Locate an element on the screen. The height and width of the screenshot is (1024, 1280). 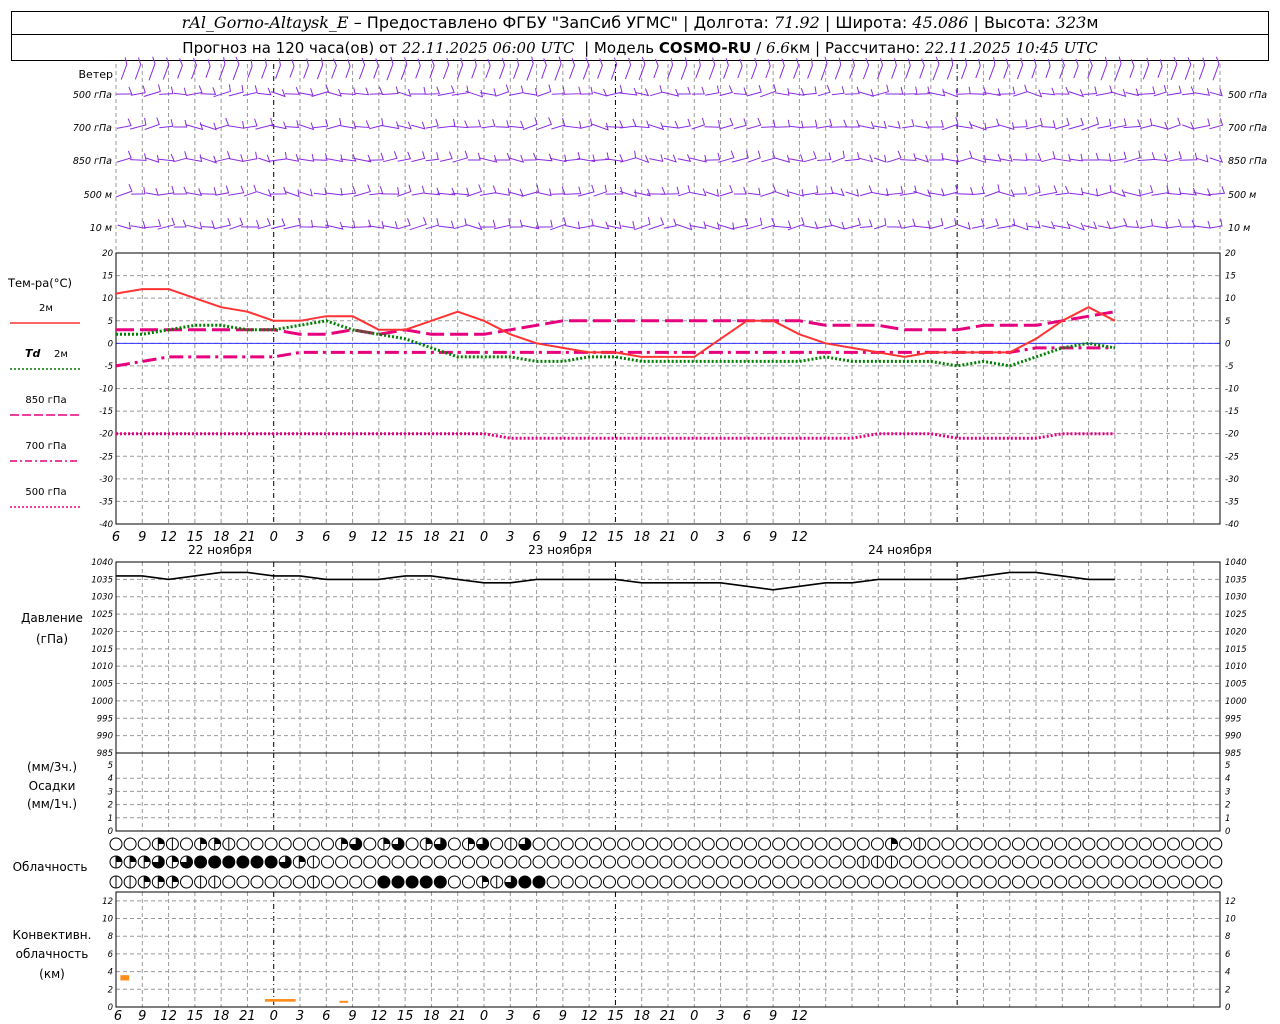
conv-ytick-left-0: 12 is located at coordinates (107, 902).